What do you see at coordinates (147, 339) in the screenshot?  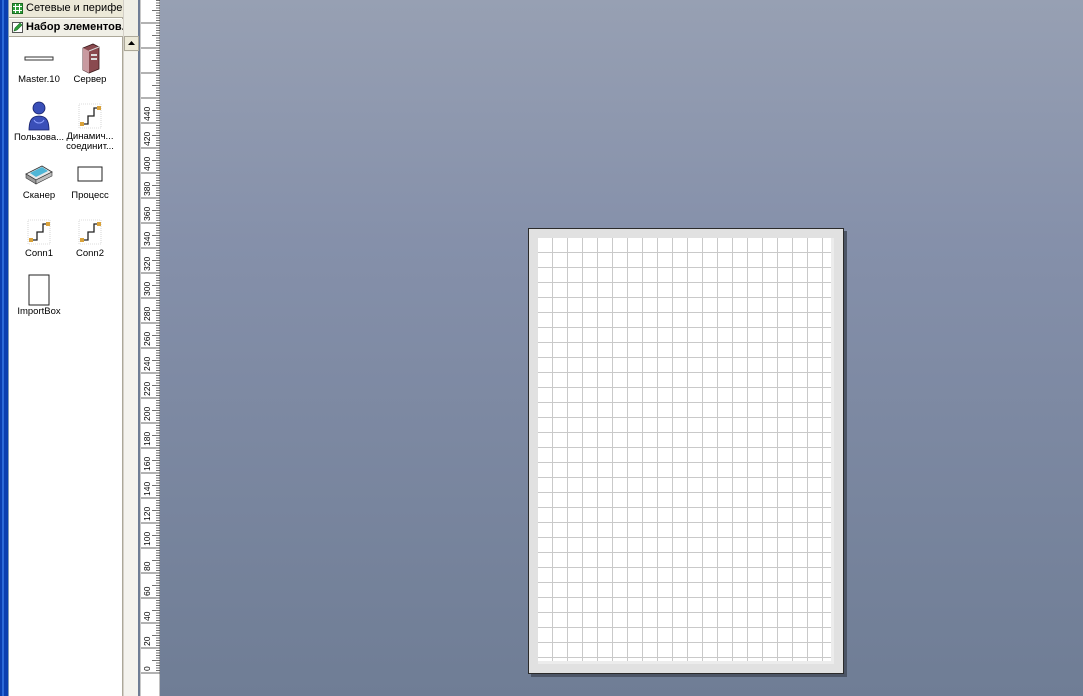 I see `ruler-label: 260` at bounding box center [147, 339].